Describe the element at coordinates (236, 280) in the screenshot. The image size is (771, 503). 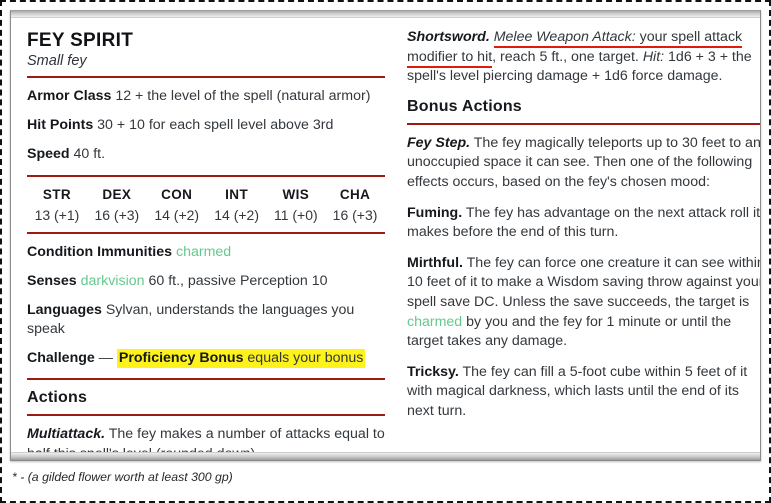
I see `senses-value: 60 ft., passive Perception 10` at that location.